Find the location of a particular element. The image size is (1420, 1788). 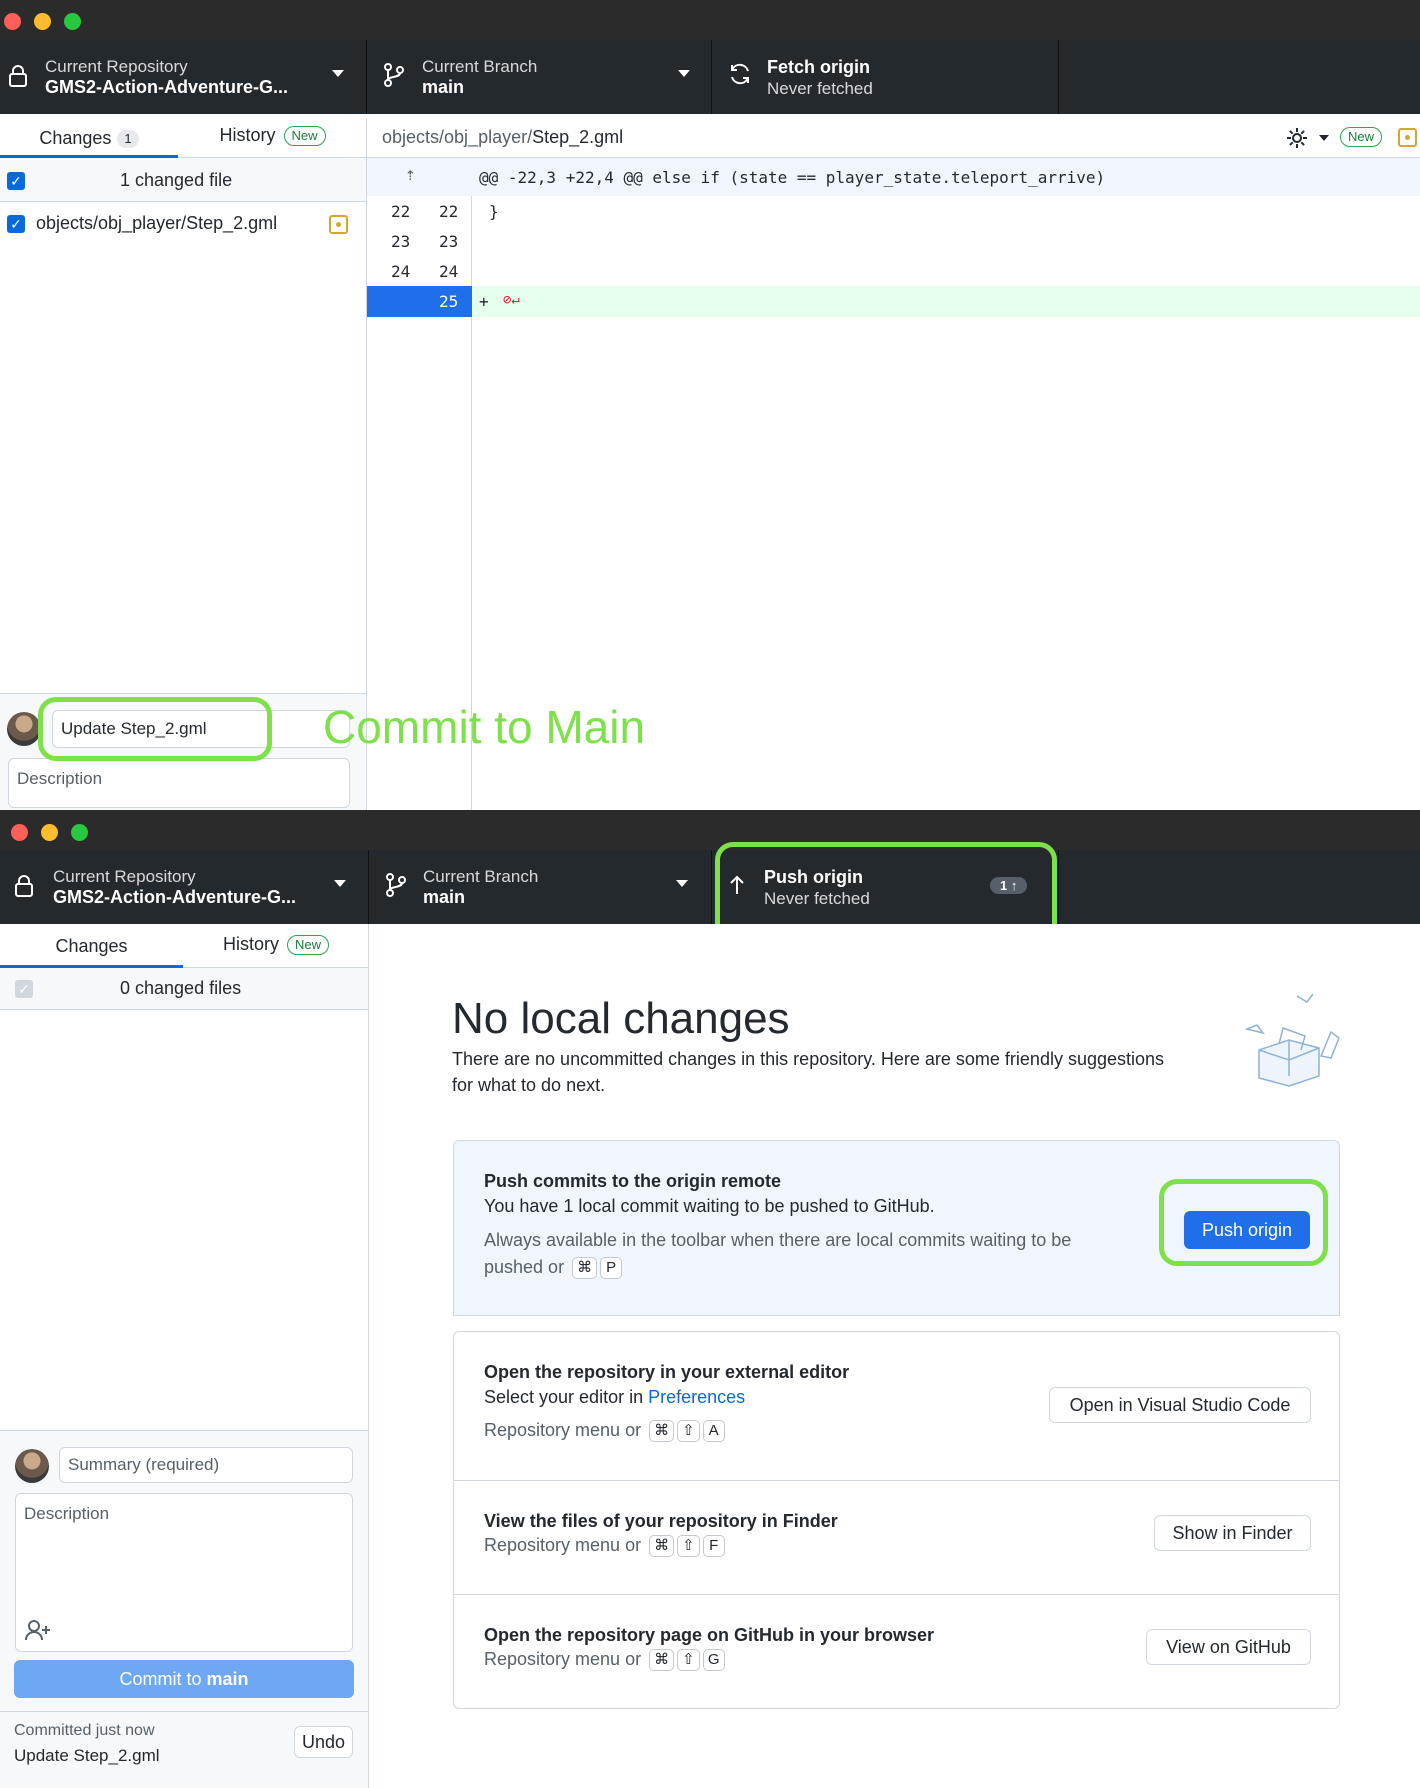

expand-up-icon: ⇡ is located at coordinates (410, 174).